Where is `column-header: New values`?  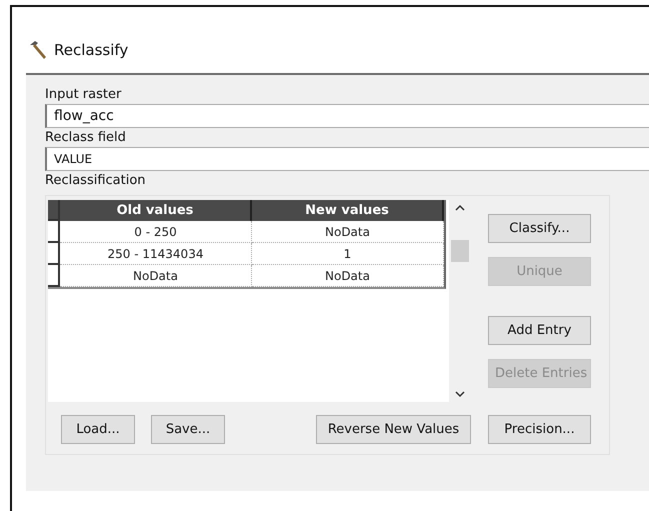
column-header: New values is located at coordinates (348, 210).